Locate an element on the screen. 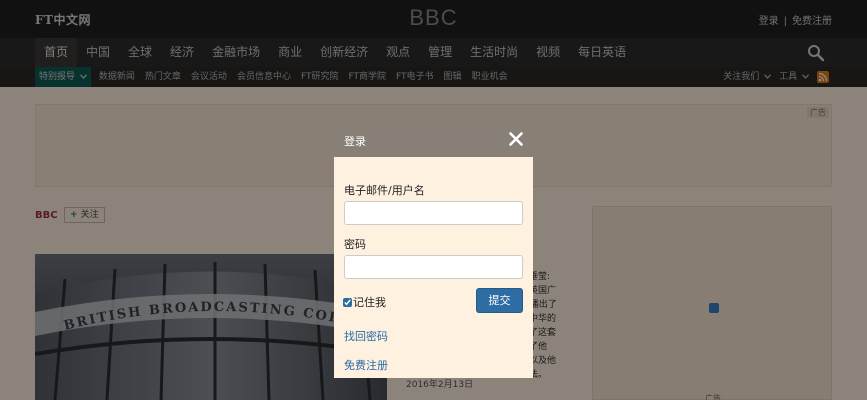 The height and width of the screenshot is (400, 867). remember-checkbox is located at coordinates (347, 302).